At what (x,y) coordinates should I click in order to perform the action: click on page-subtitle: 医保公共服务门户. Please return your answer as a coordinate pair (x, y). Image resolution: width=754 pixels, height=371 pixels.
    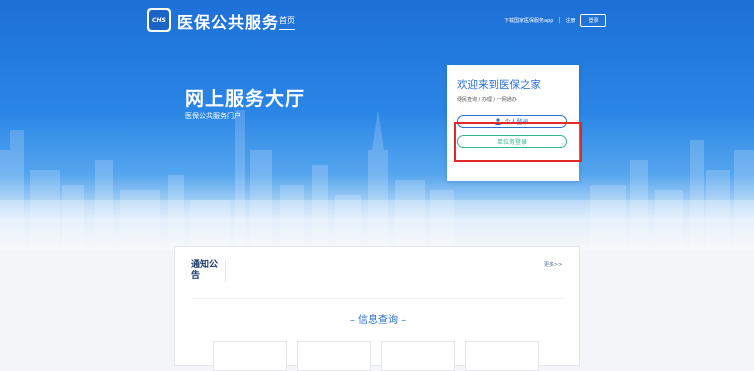
    Looking at the image, I should click on (213, 116).